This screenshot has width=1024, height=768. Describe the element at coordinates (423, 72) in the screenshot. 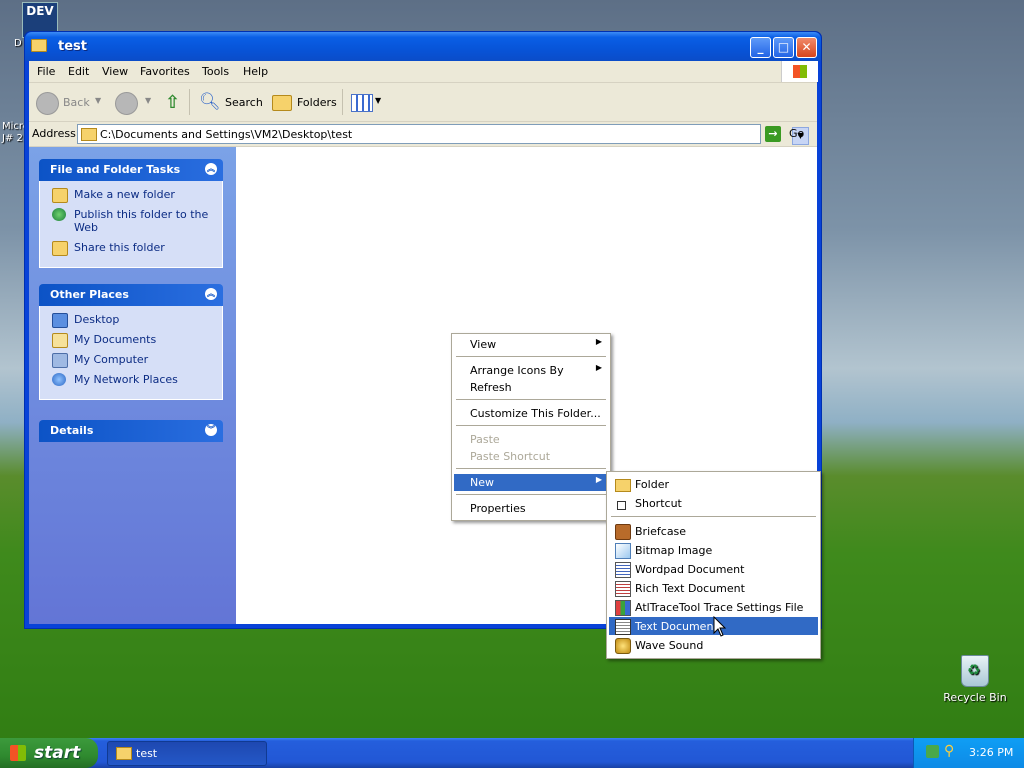

I see `menu-bar: File Edit View Favorites Tools Help` at that location.